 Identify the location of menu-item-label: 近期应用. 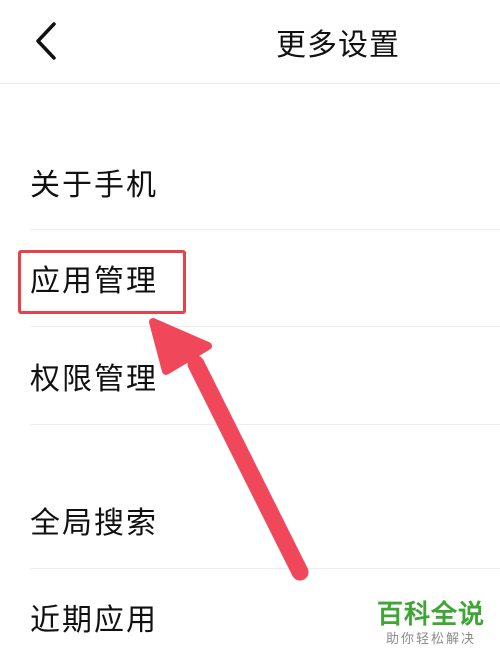
(94, 620).